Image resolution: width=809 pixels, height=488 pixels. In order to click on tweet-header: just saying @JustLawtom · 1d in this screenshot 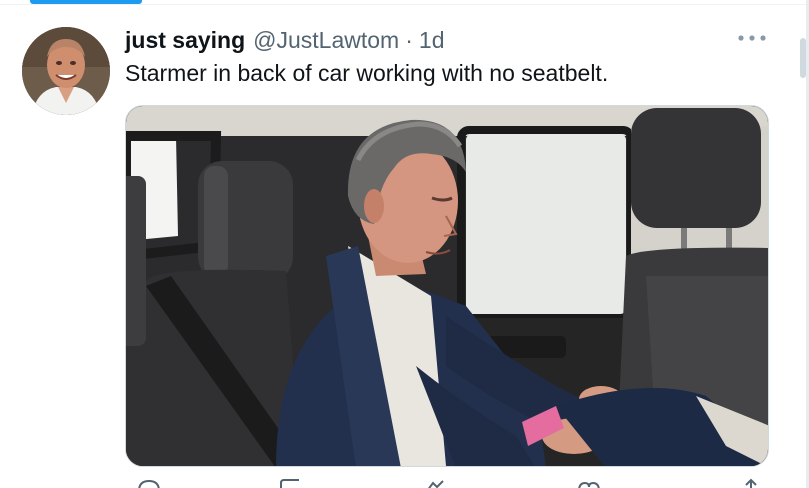, I will do `click(285, 40)`.